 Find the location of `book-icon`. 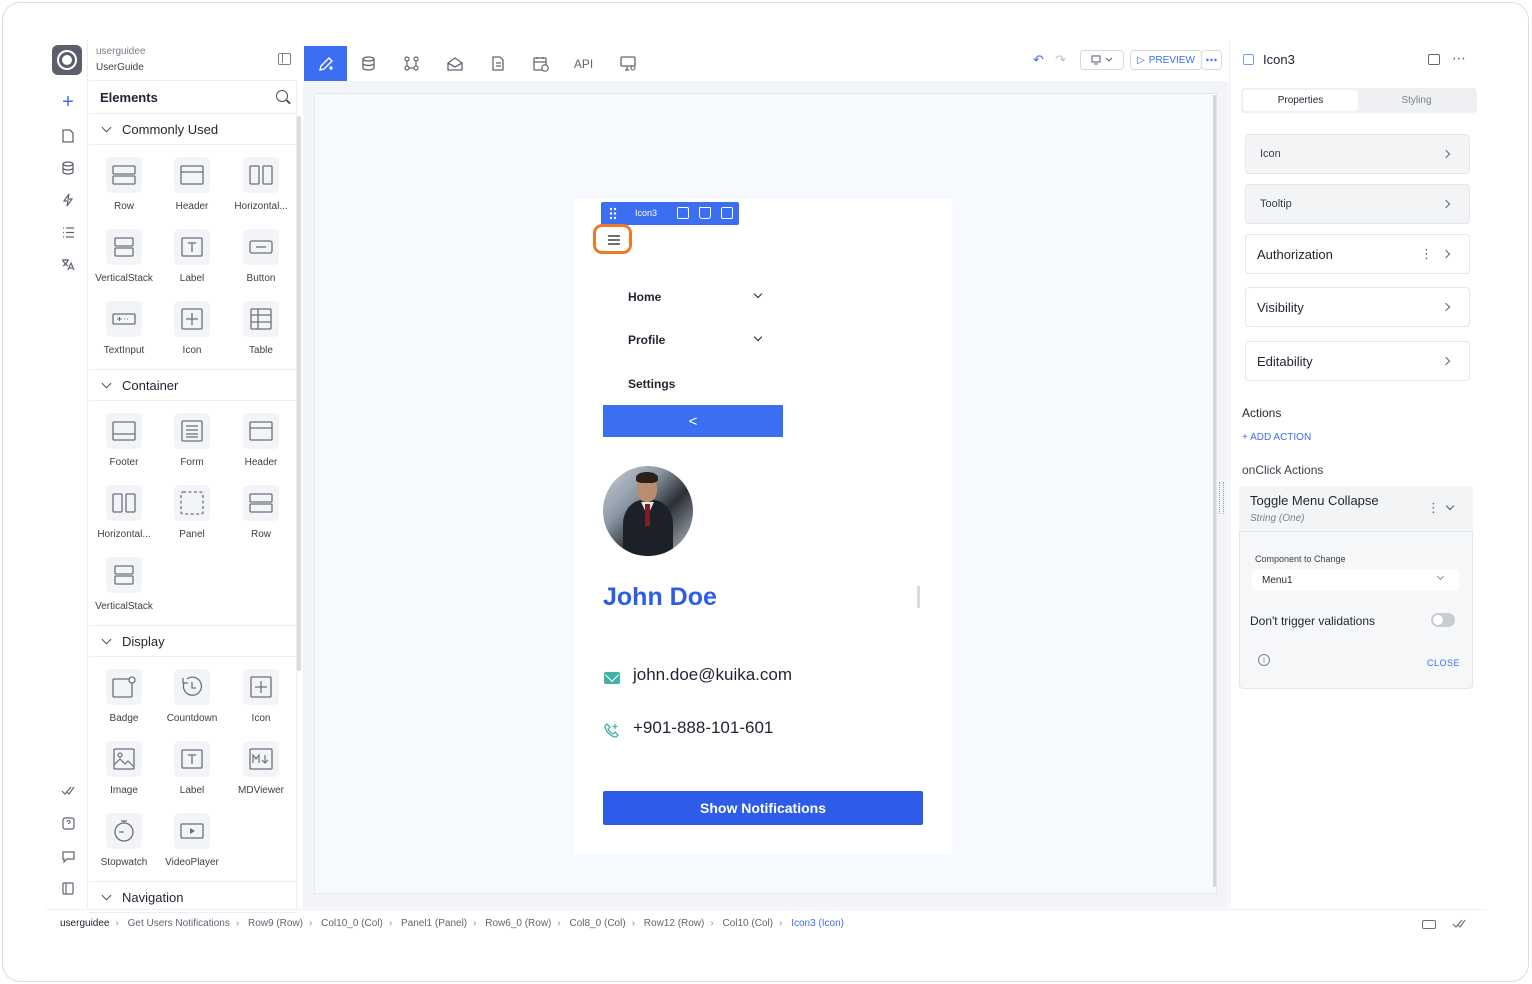

book-icon is located at coordinates (68, 888).